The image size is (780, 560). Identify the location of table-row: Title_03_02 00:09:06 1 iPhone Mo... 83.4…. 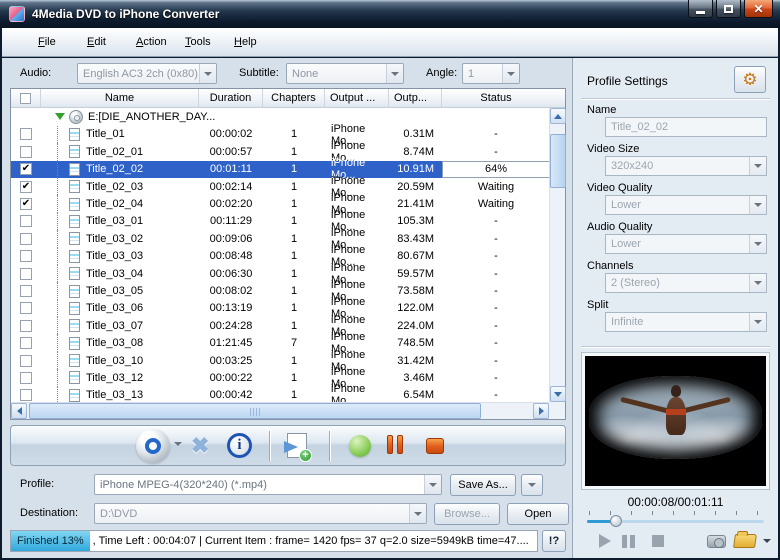
(280, 239).